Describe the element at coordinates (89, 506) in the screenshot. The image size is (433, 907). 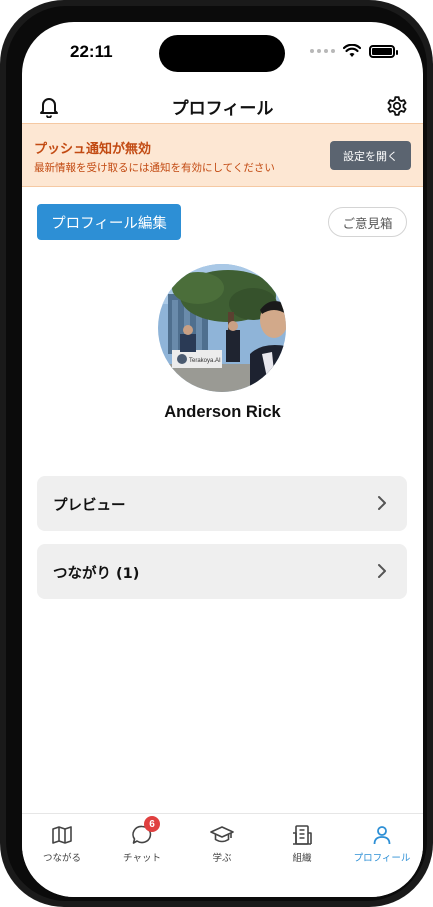
I see `preview-label: プレビュー` at that location.